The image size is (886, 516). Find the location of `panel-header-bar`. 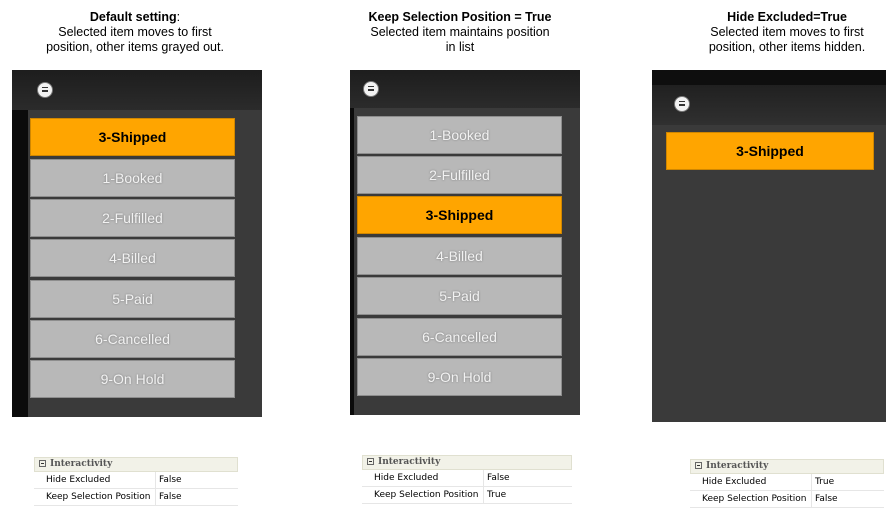

panel-header-bar is located at coordinates (465, 89).